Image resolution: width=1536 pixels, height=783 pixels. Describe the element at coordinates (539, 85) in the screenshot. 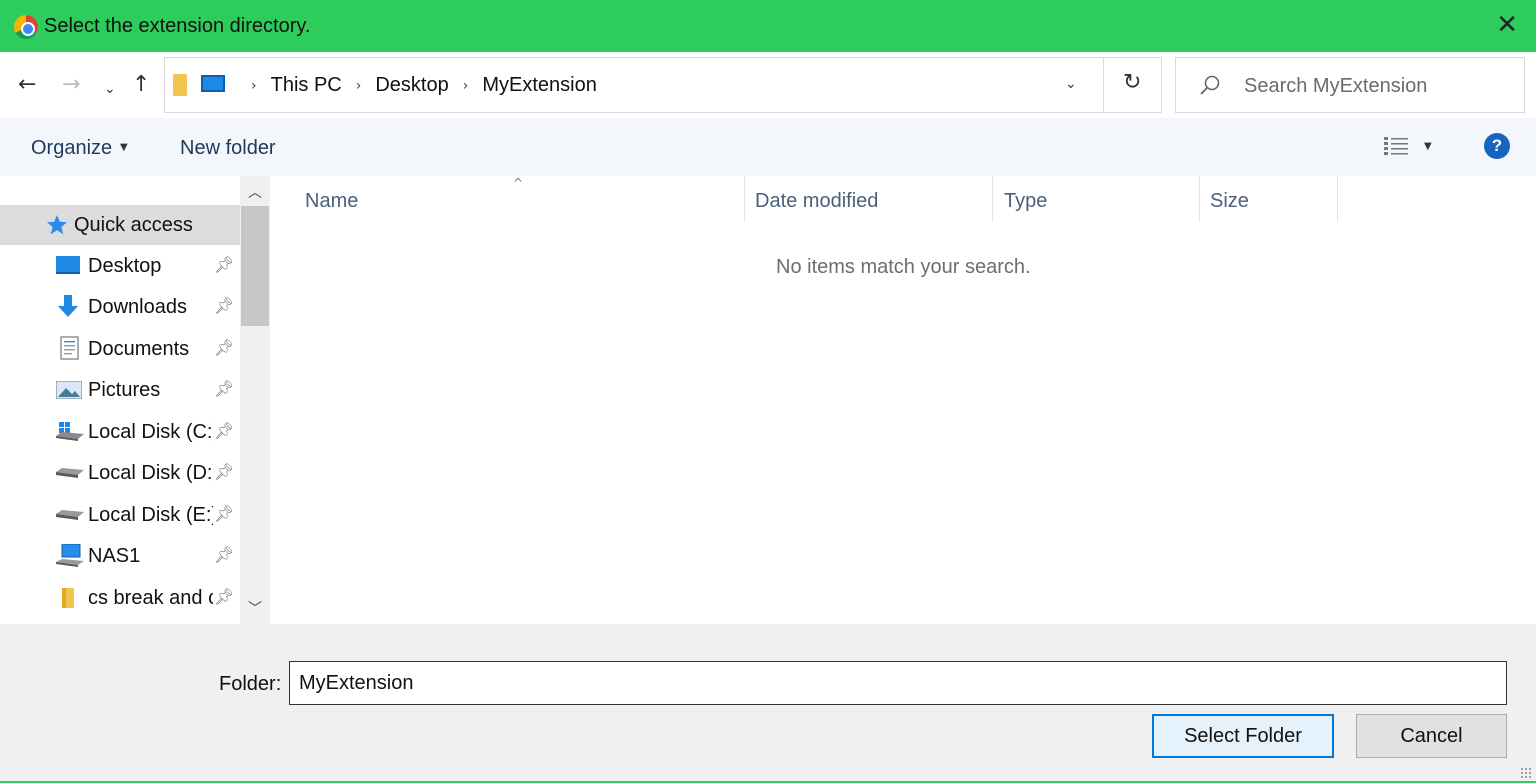

I see `breadcrumb-myextension: MyExtension` at that location.